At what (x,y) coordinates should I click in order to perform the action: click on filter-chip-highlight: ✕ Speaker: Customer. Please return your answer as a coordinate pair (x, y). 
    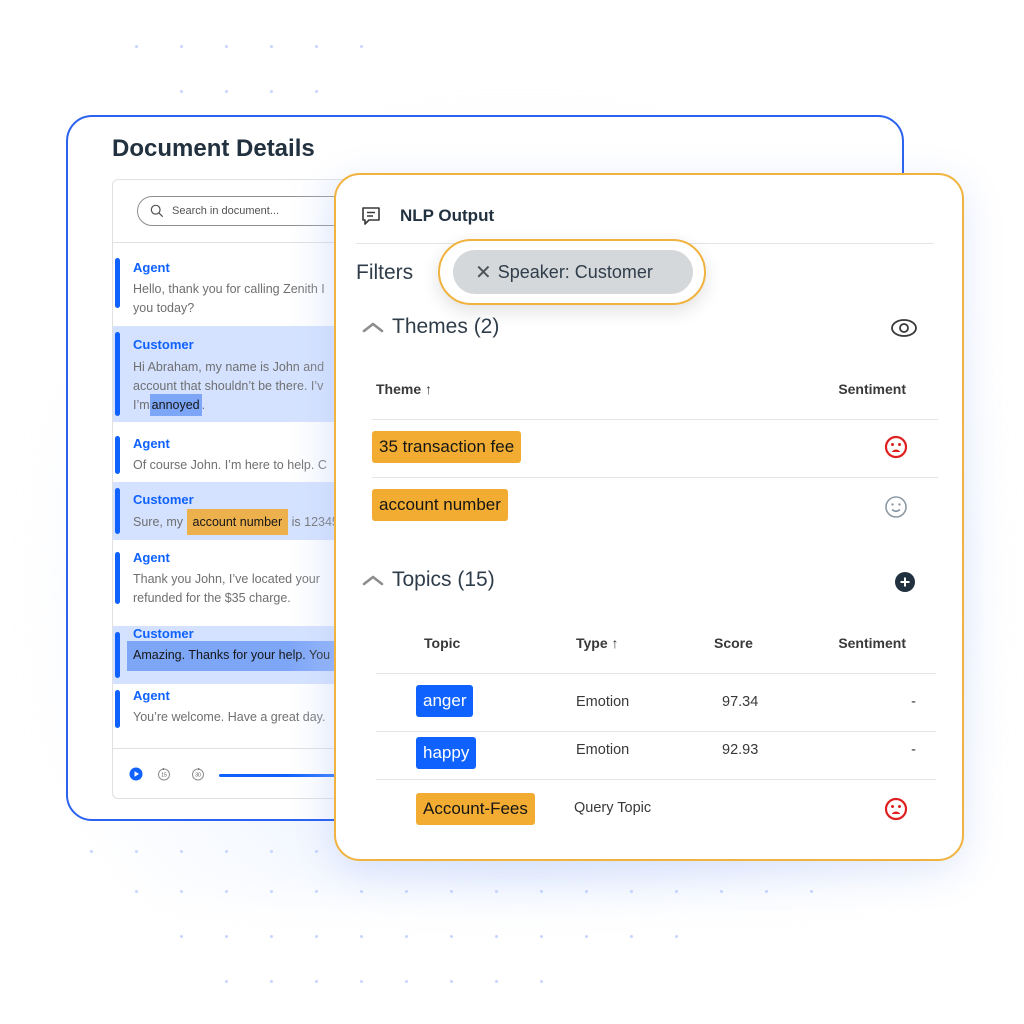
    Looking at the image, I should click on (572, 272).